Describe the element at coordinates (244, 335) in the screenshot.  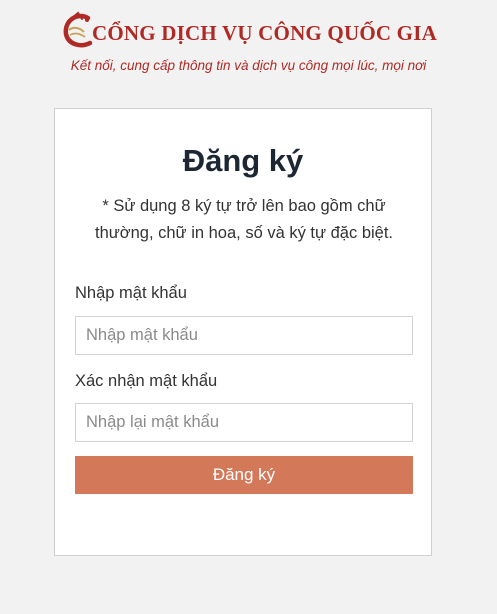
I see `password-input` at that location.